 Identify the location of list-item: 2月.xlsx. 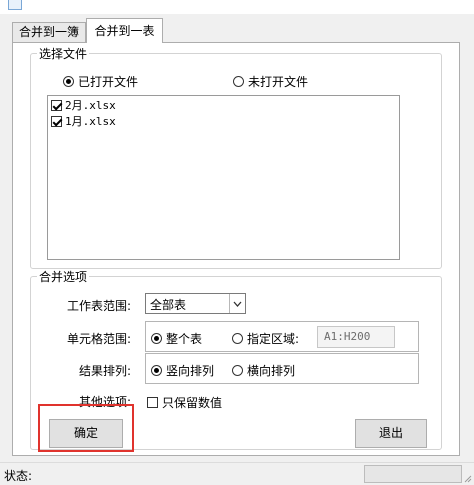
(83, 105).